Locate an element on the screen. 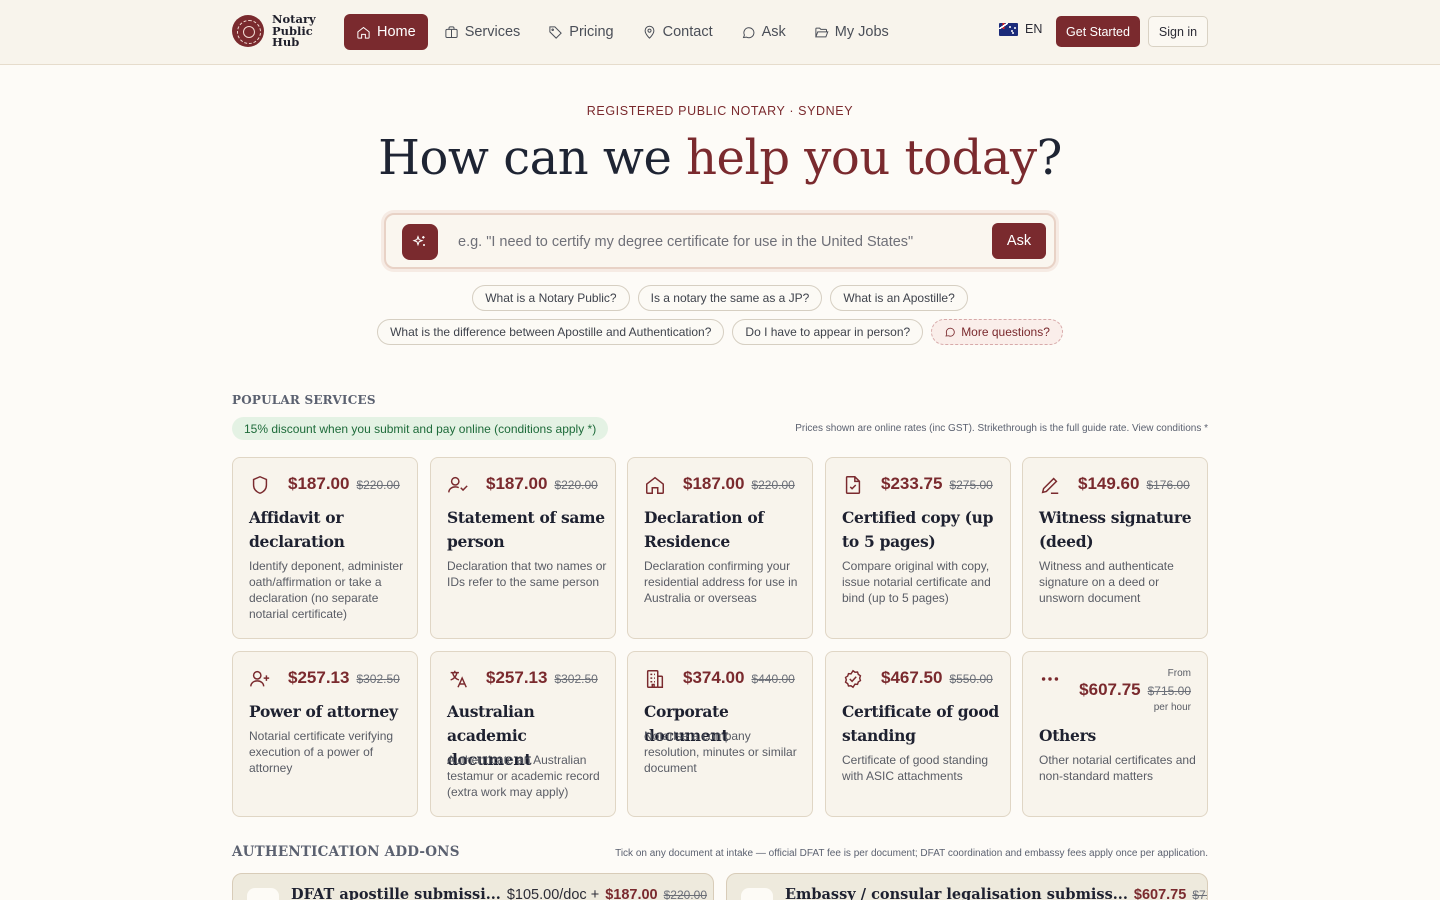 This screenshot has height=900, width=1440. service-price: $257.13 $302.50 is located at coordinates (542, 678).